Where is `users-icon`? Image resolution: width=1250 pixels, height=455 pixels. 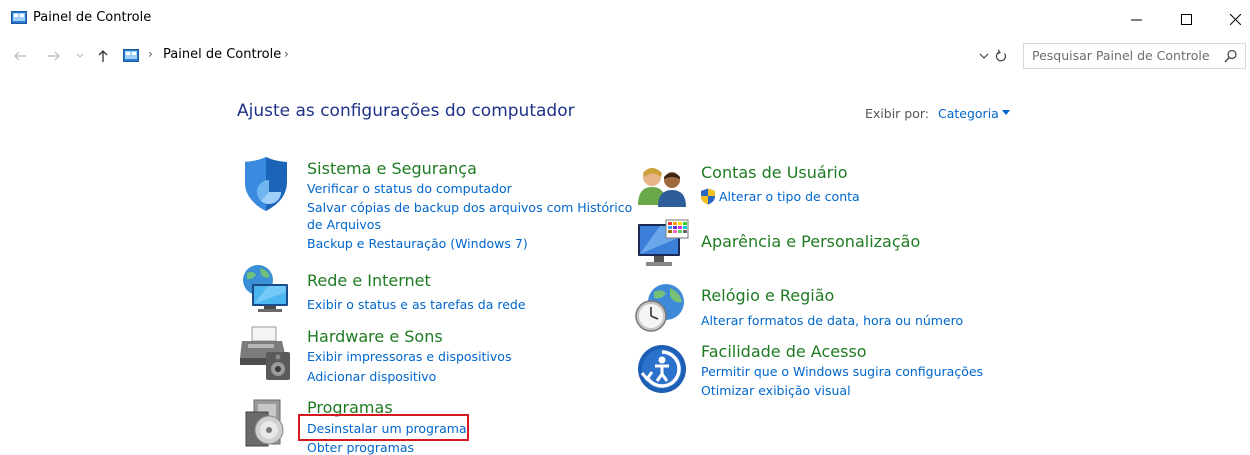 users-icon is located at coordinates (662, 187).